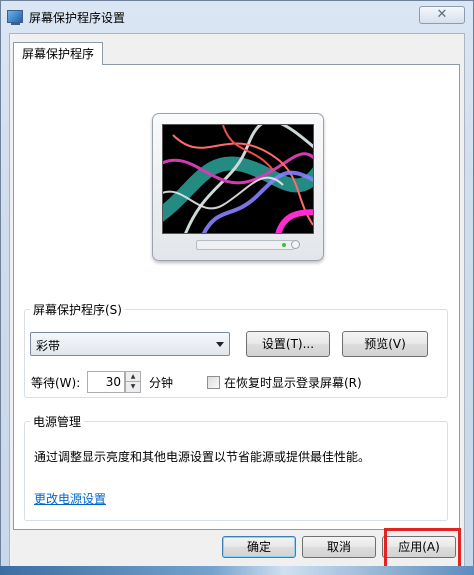 This screenshot has width=474, height=575. What do you see at coordinates (48, 346) in the screenshot?
I see `screensaver-select-value: 彩带` at bounding box center [48, 346].